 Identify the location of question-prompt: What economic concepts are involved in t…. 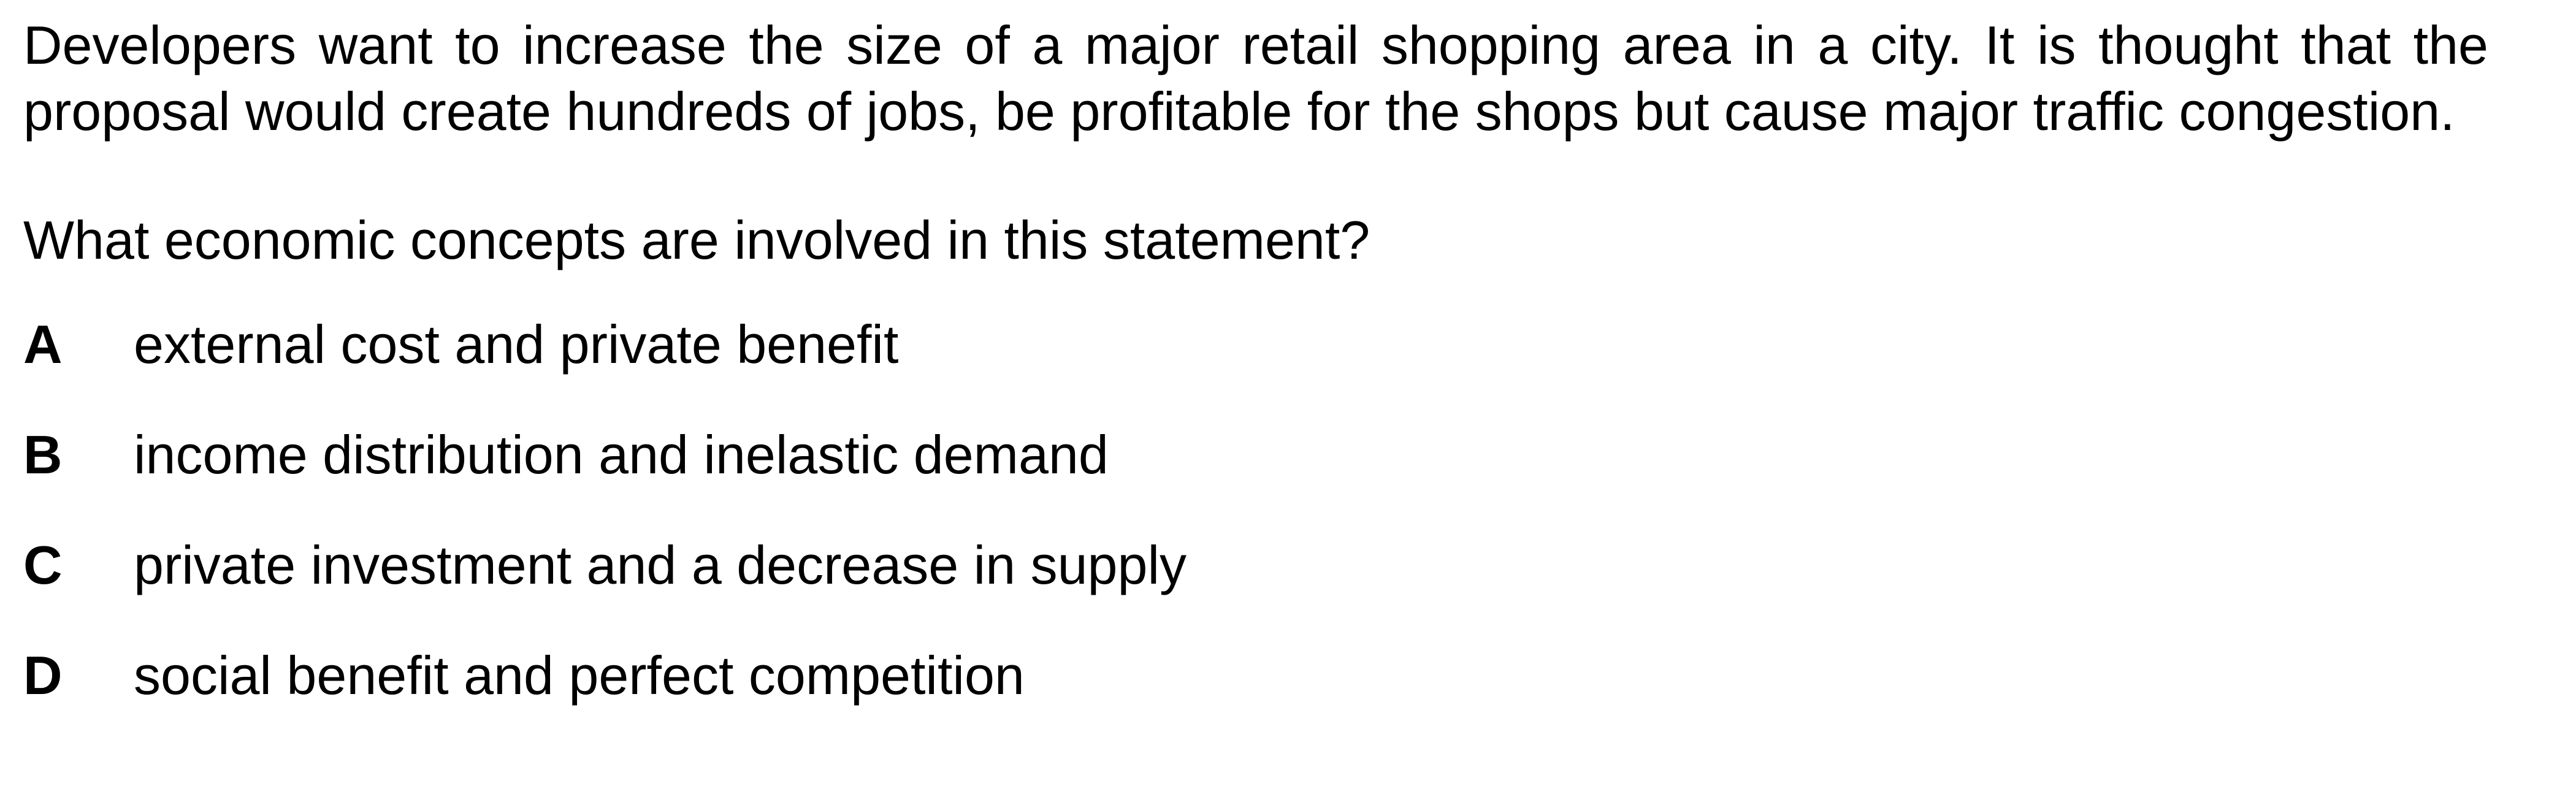
(696, 240).